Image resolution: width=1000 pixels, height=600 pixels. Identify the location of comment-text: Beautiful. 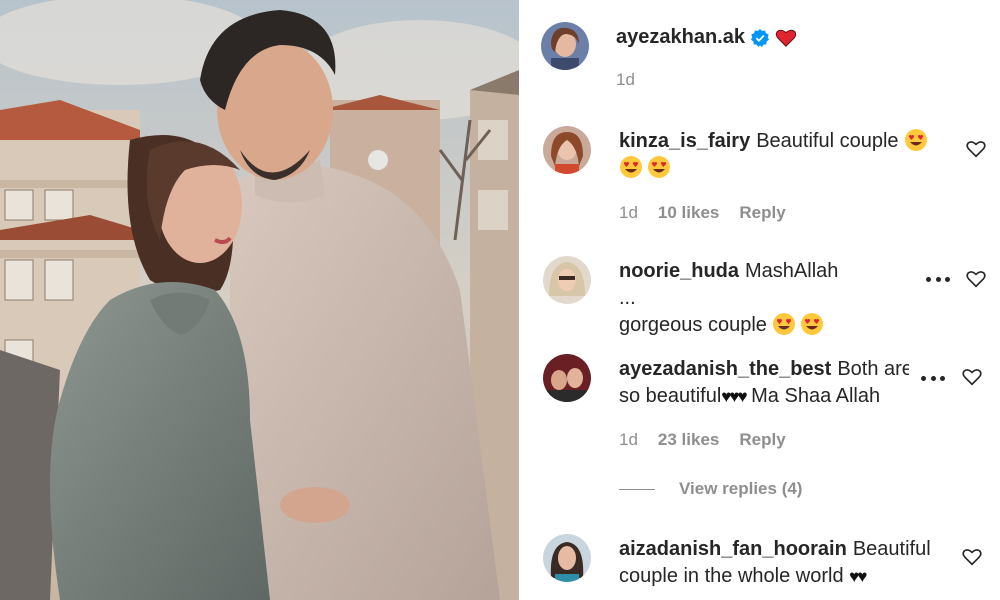
(891, 549).